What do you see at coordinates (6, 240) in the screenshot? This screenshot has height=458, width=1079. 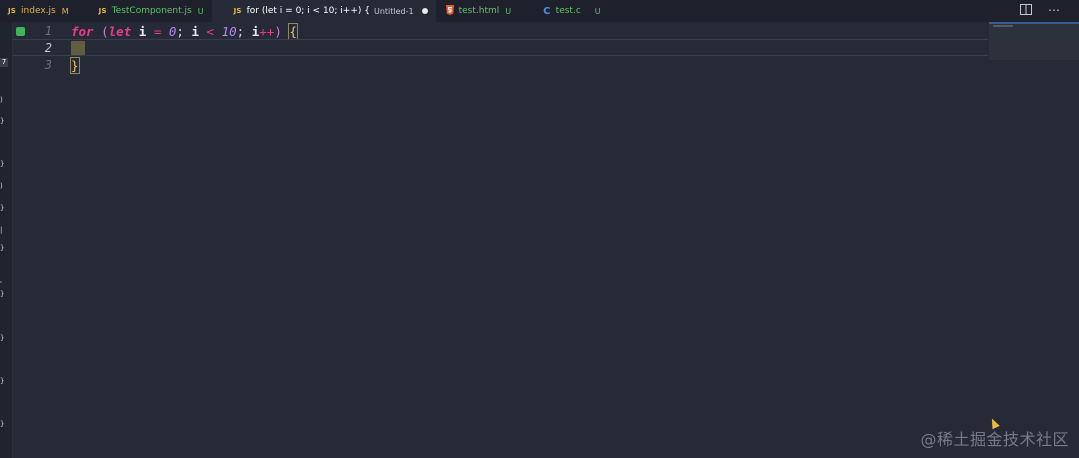 I see `left-panel-strip: 7 ) } } ) } | } ' } } } }` at bounding box center [6, 240].